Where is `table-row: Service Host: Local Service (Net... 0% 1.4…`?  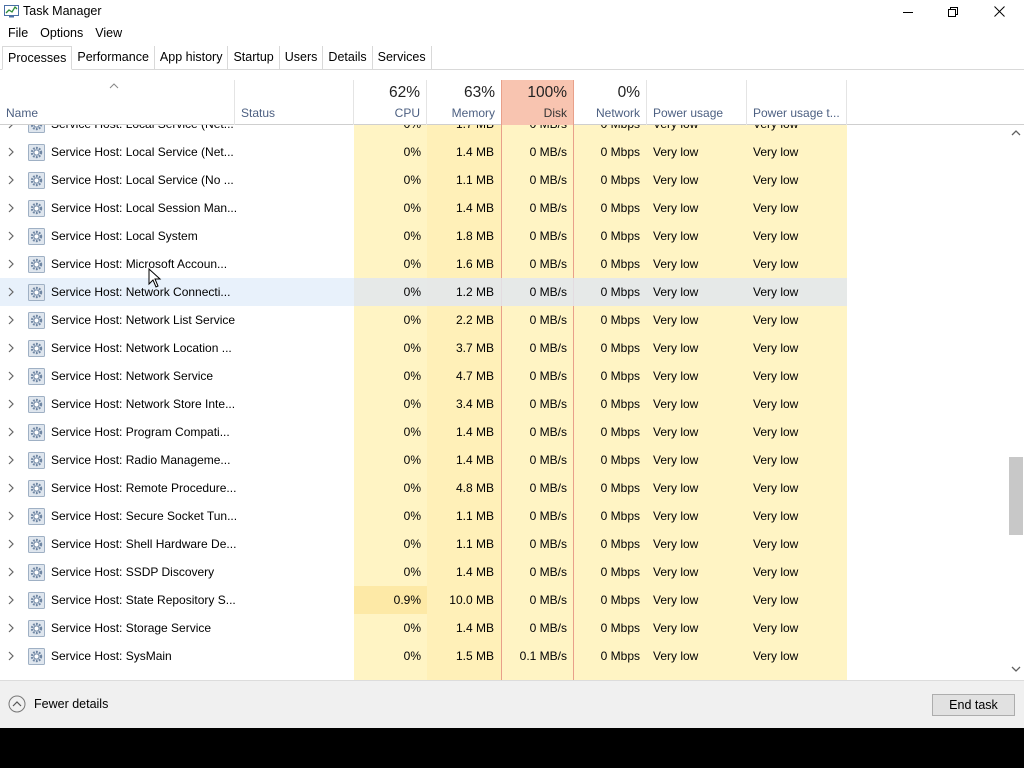
table-row: Service Host: Local Service (Net... 0% 1.4… is located at coordinates (504, 152).